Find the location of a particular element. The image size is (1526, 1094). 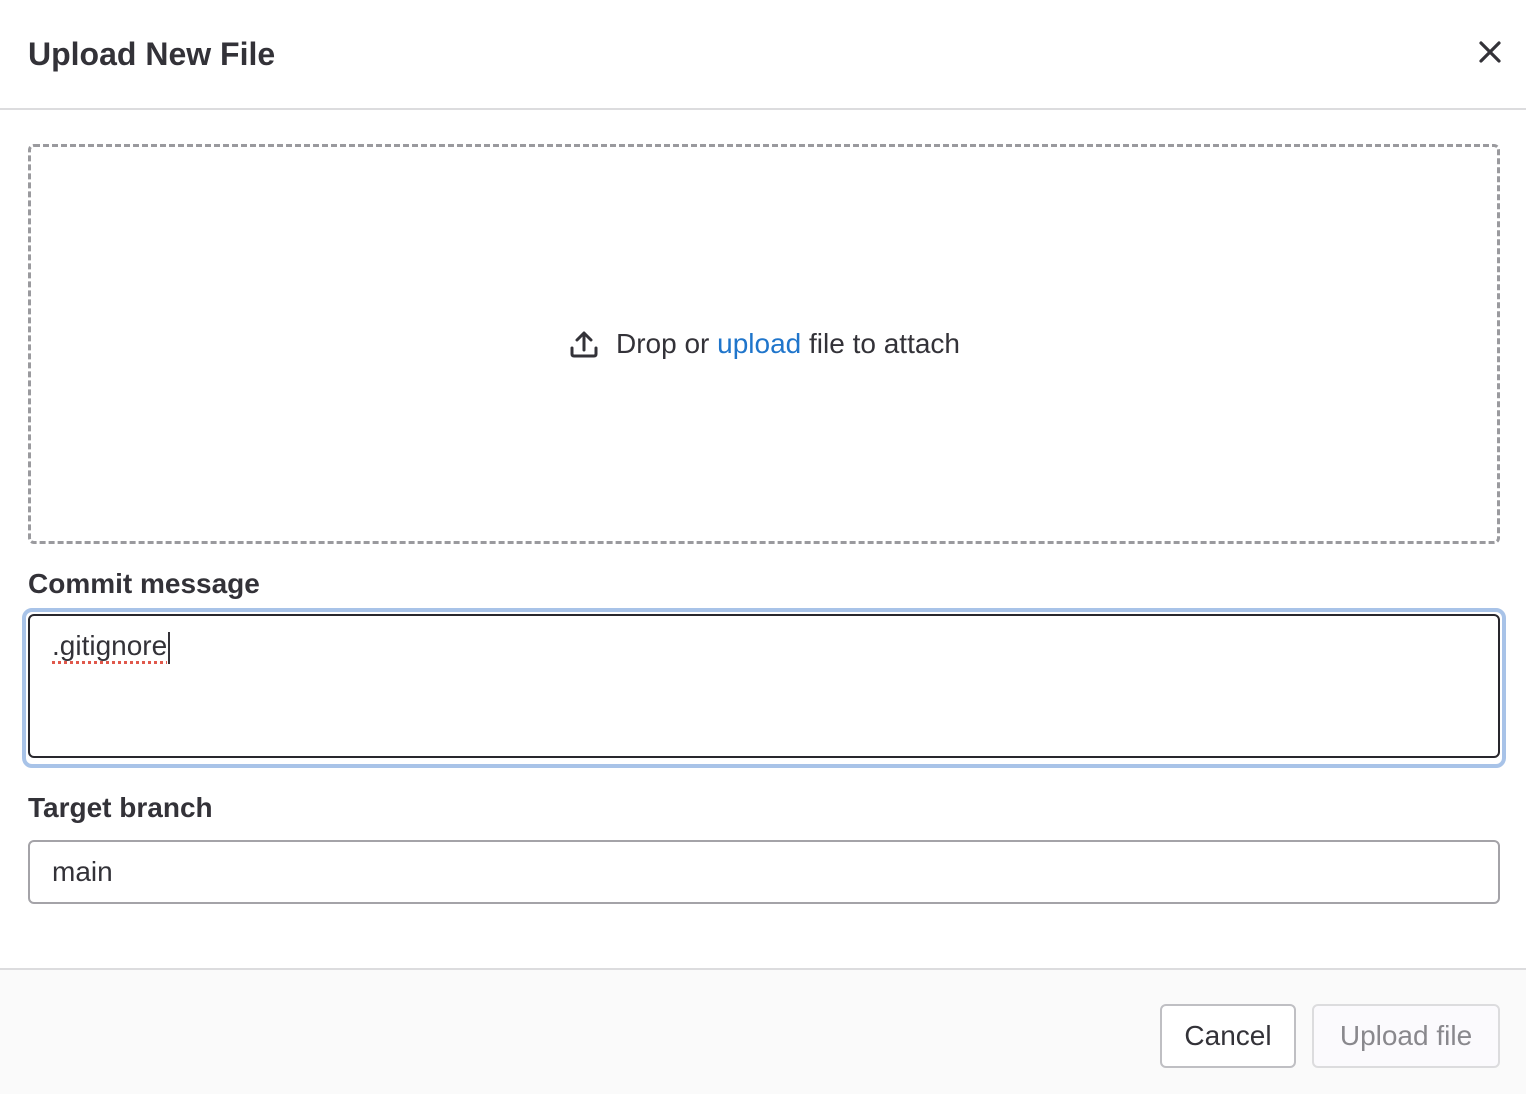

close-button is located at coordinates (1490, 52).